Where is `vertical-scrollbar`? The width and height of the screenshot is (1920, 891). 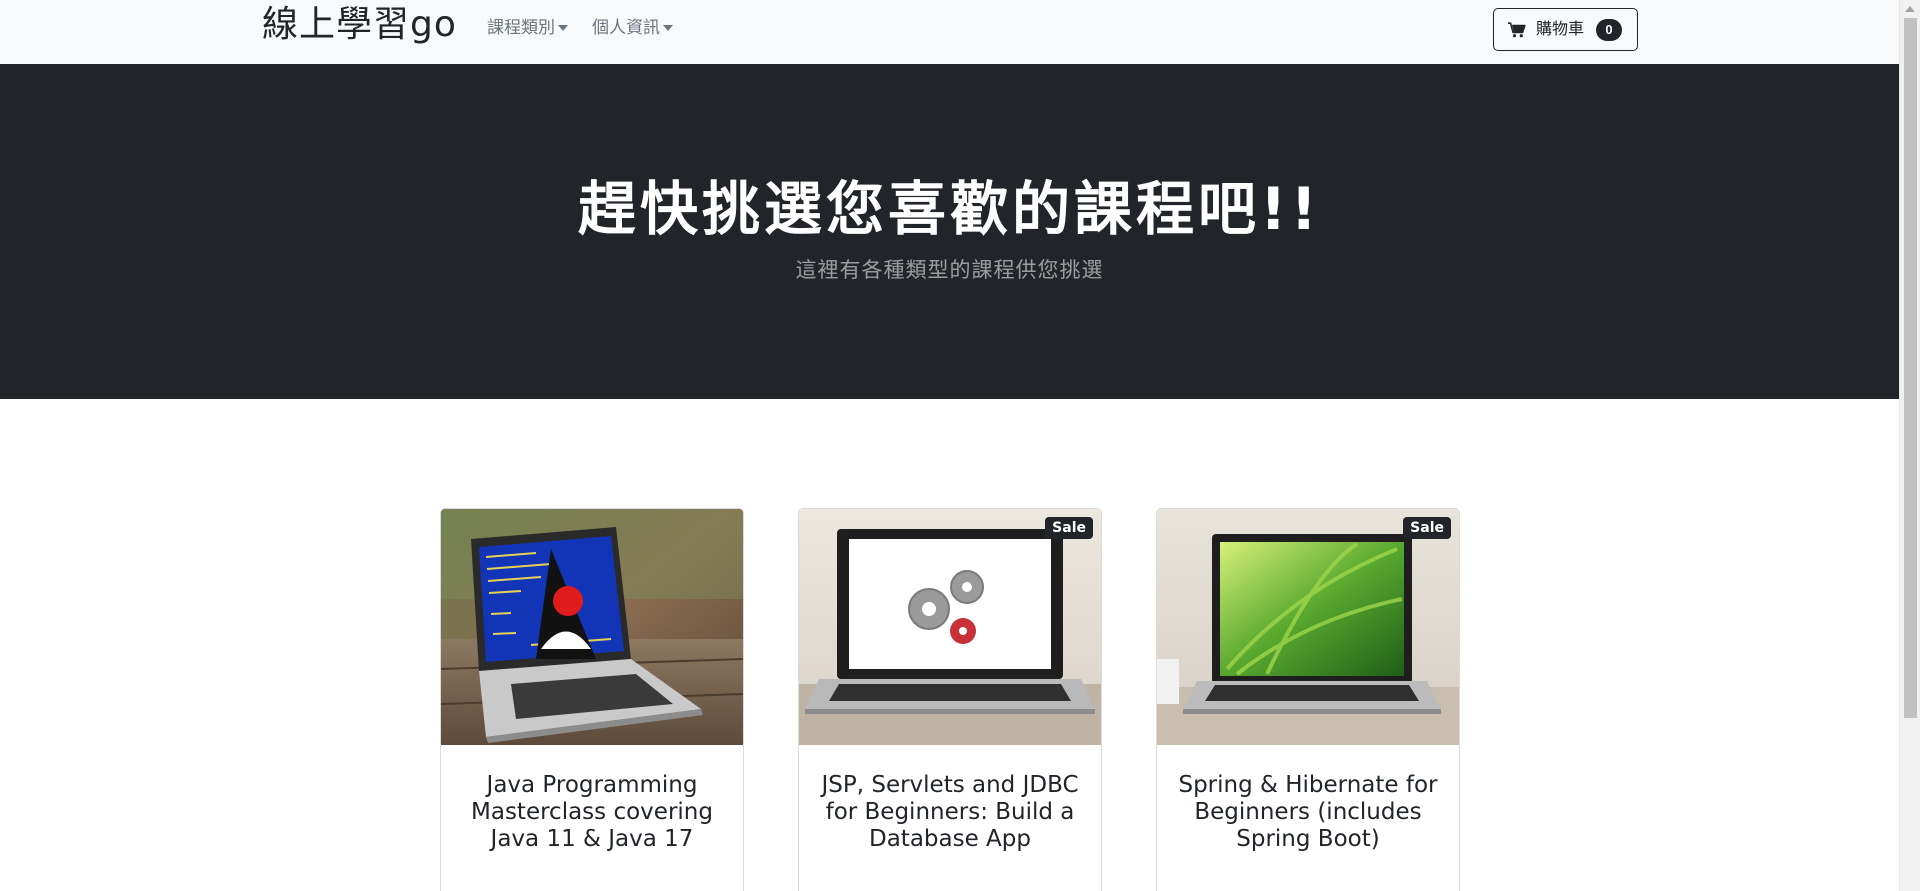
vertical-scrollbar is located at coordinates (1909, 445).